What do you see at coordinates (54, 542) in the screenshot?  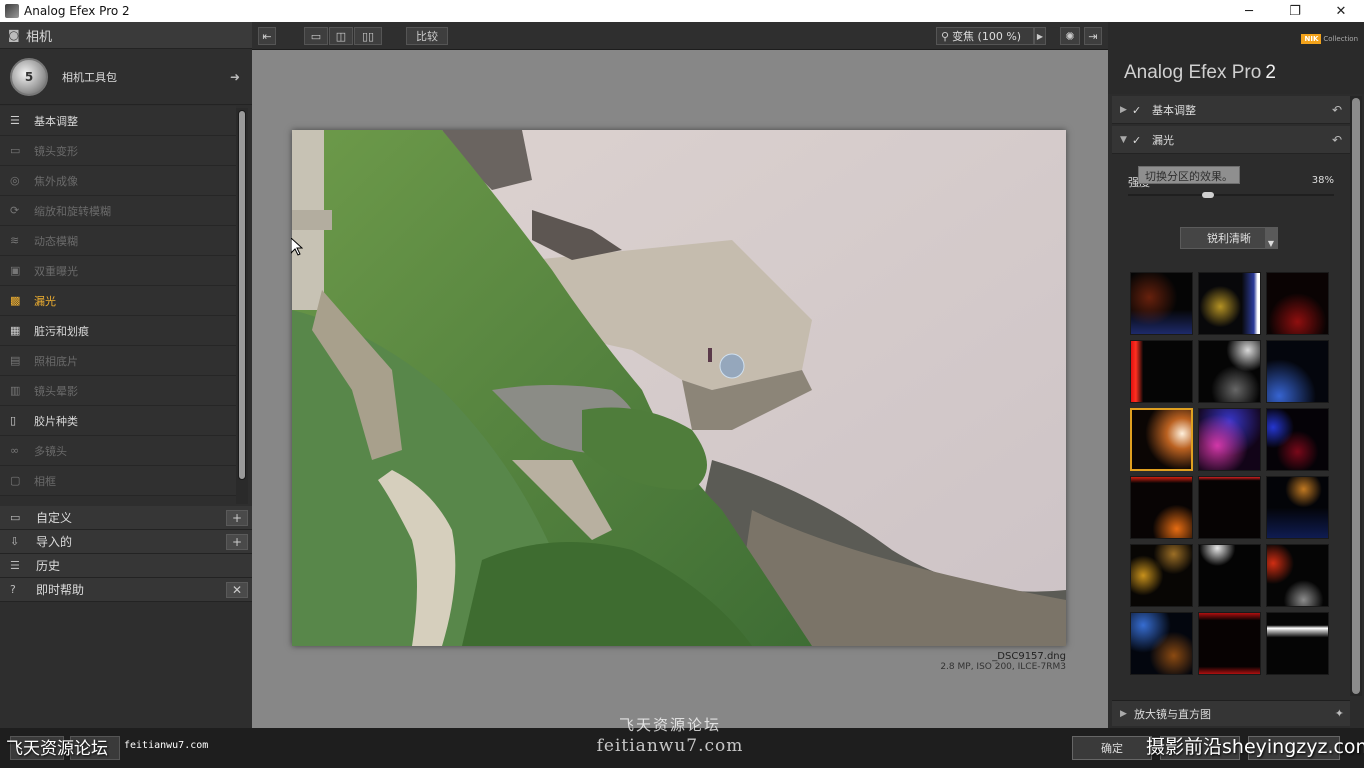 I see `section-label: 导入的` at bounding box center [54, 542].